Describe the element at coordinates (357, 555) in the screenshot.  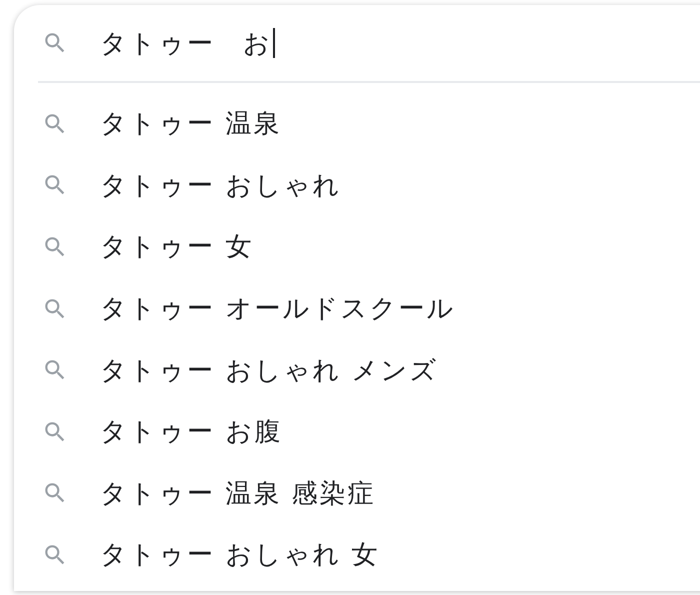
I see `suggestion-item: タトゥー おしゃれ 女` at that location.